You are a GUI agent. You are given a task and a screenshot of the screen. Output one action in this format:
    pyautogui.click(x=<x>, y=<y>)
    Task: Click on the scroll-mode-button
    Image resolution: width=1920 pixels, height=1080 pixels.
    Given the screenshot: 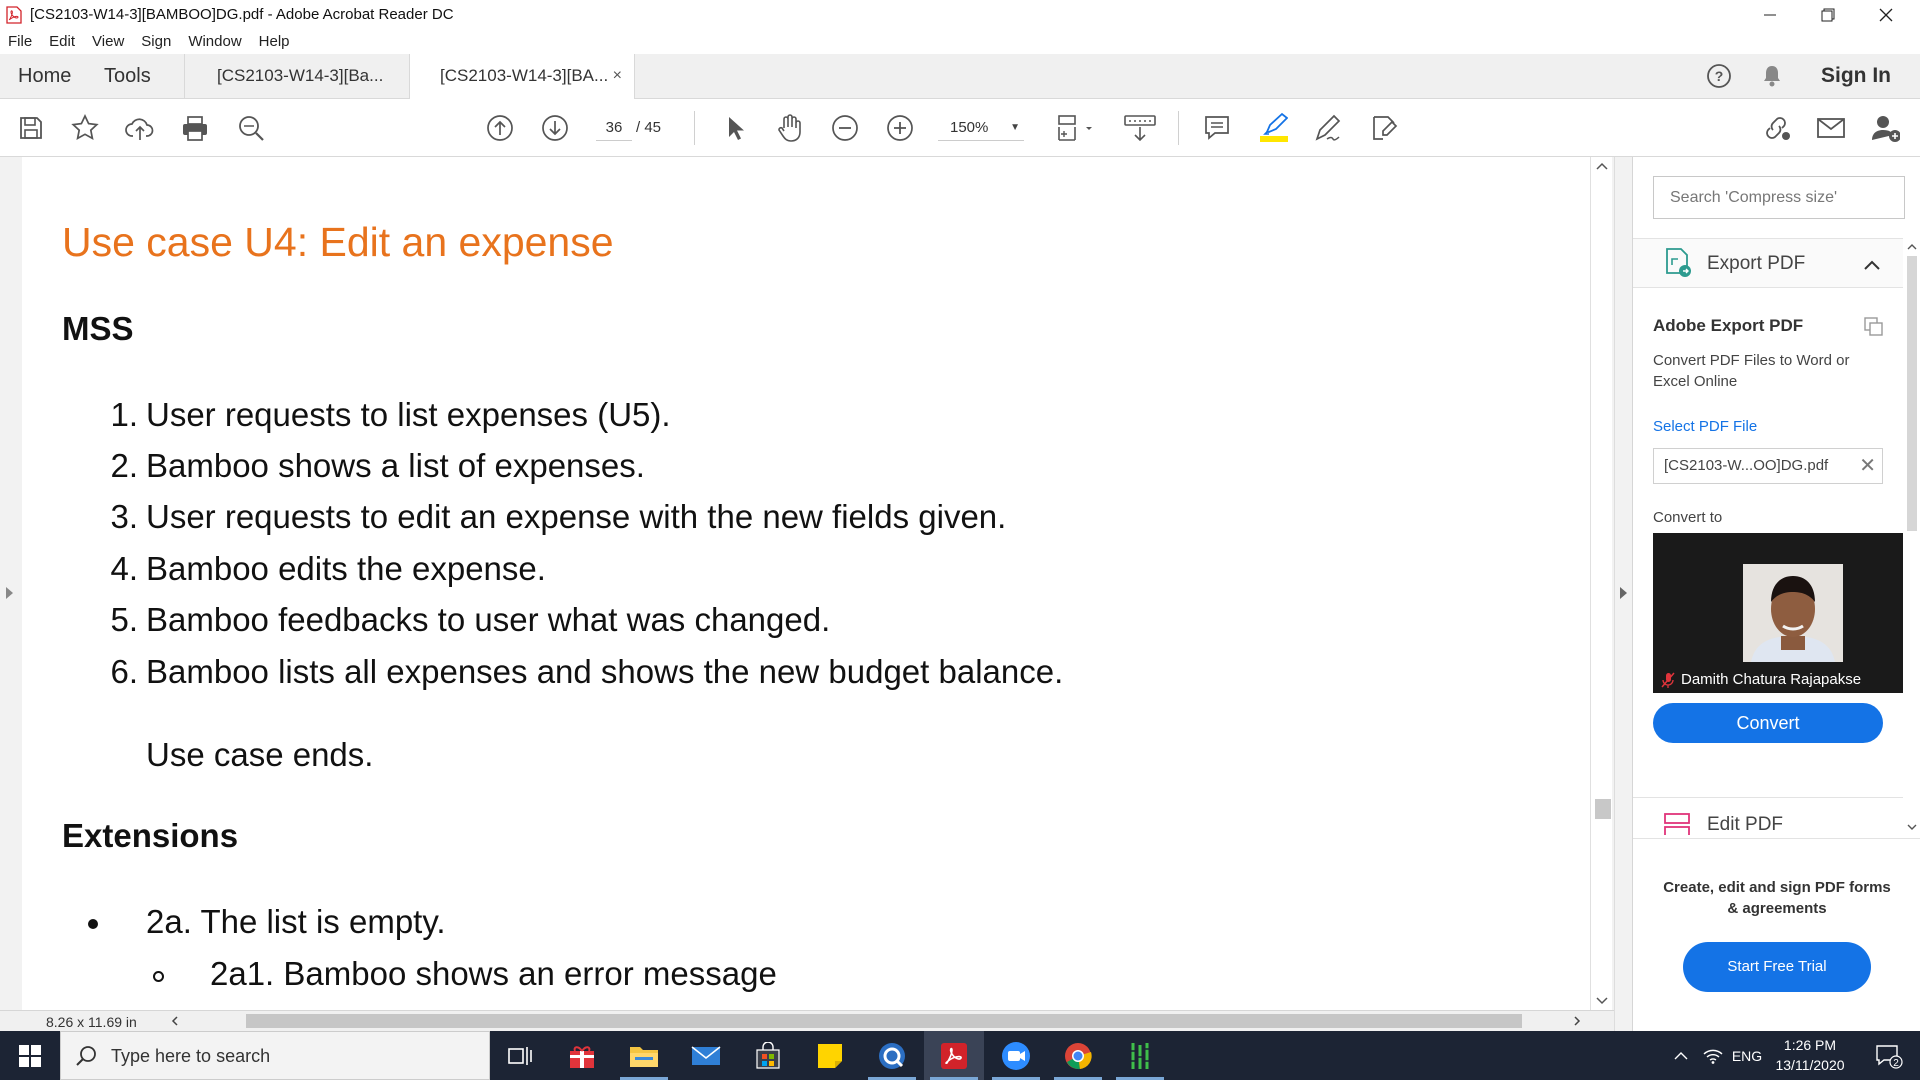 What is the action you would take?
    pyautogui.click(x=1140, y=128)
    